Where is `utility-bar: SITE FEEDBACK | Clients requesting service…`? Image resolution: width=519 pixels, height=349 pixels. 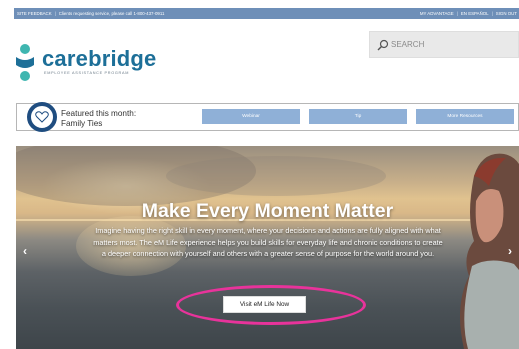
utility-bar: SITE FEEDBACK | Clients requesting service… is located at coordinates (266, 13).